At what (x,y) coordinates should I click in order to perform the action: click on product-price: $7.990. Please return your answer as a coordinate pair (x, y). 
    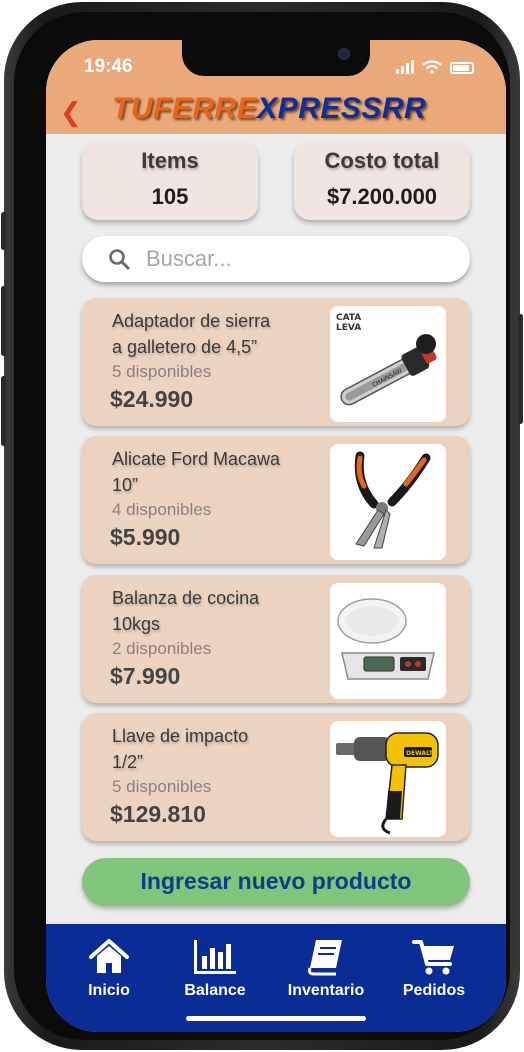
    Looking at the image, I should click on (145, 676).